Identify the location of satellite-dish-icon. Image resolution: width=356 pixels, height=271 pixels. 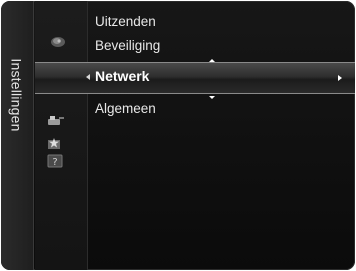
(58, 41).